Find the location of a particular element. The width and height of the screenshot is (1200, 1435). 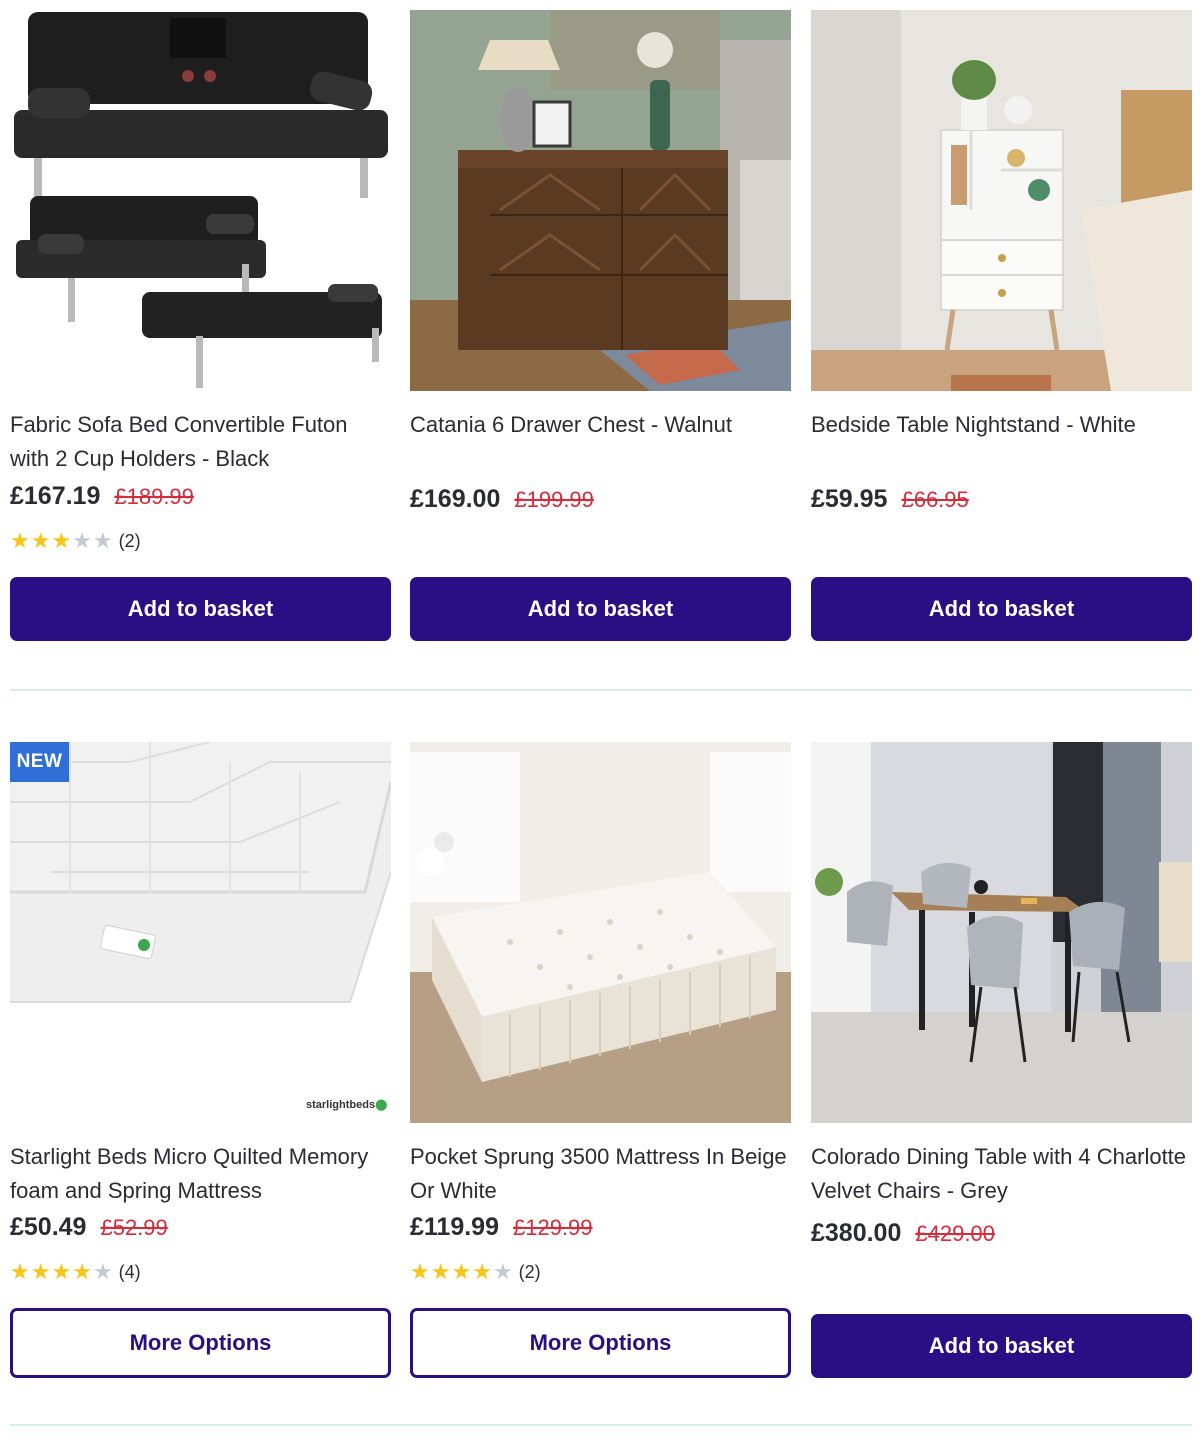

current-price: £380.00 is located at coordinates (856, 1233).